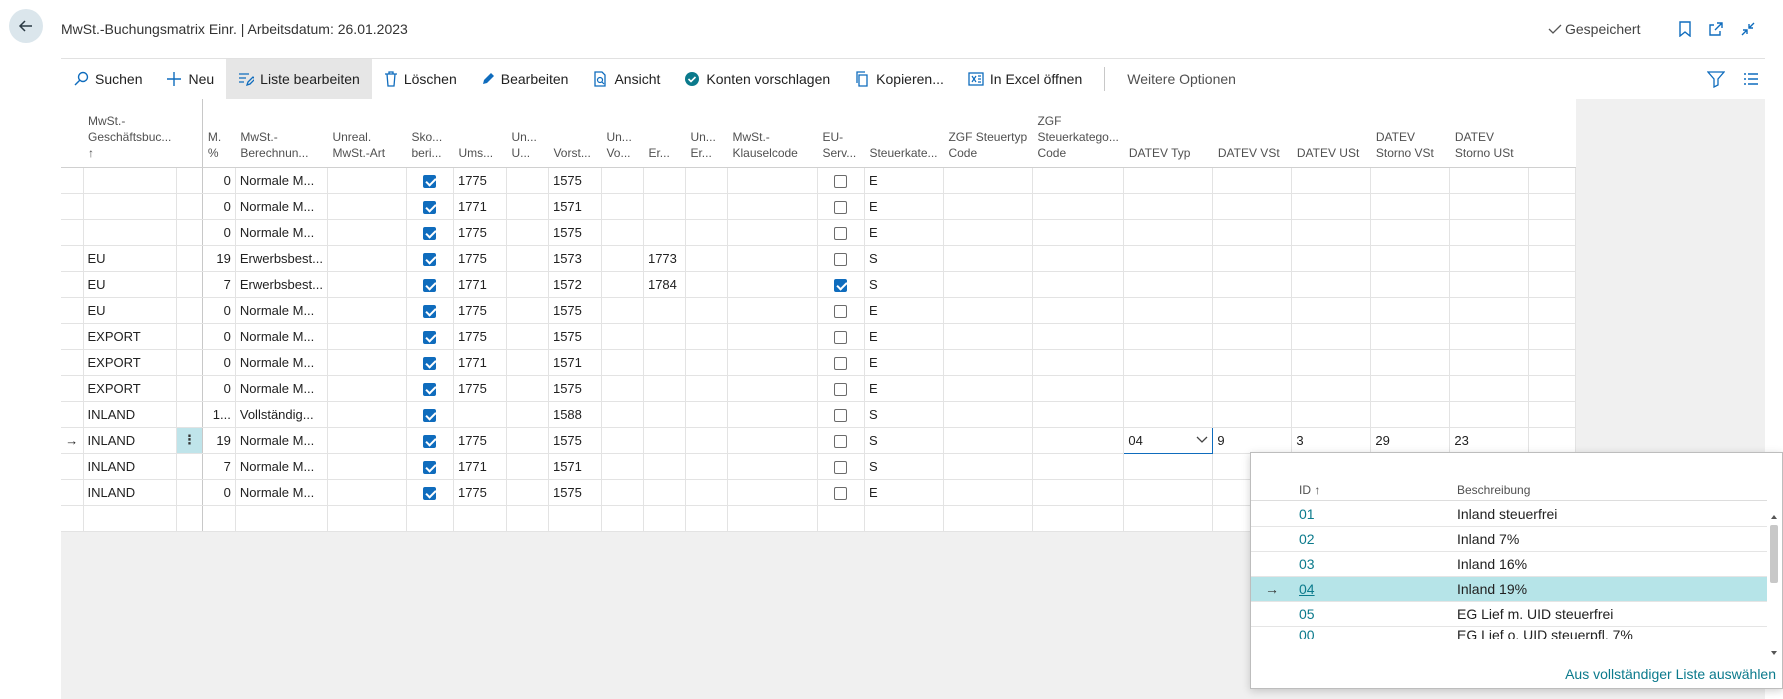 This screenshot has height=699, width=1783. Describe the element at coordinates (219, 133) in the screenshot. I see `col-vat-percent: M. %` at that location.